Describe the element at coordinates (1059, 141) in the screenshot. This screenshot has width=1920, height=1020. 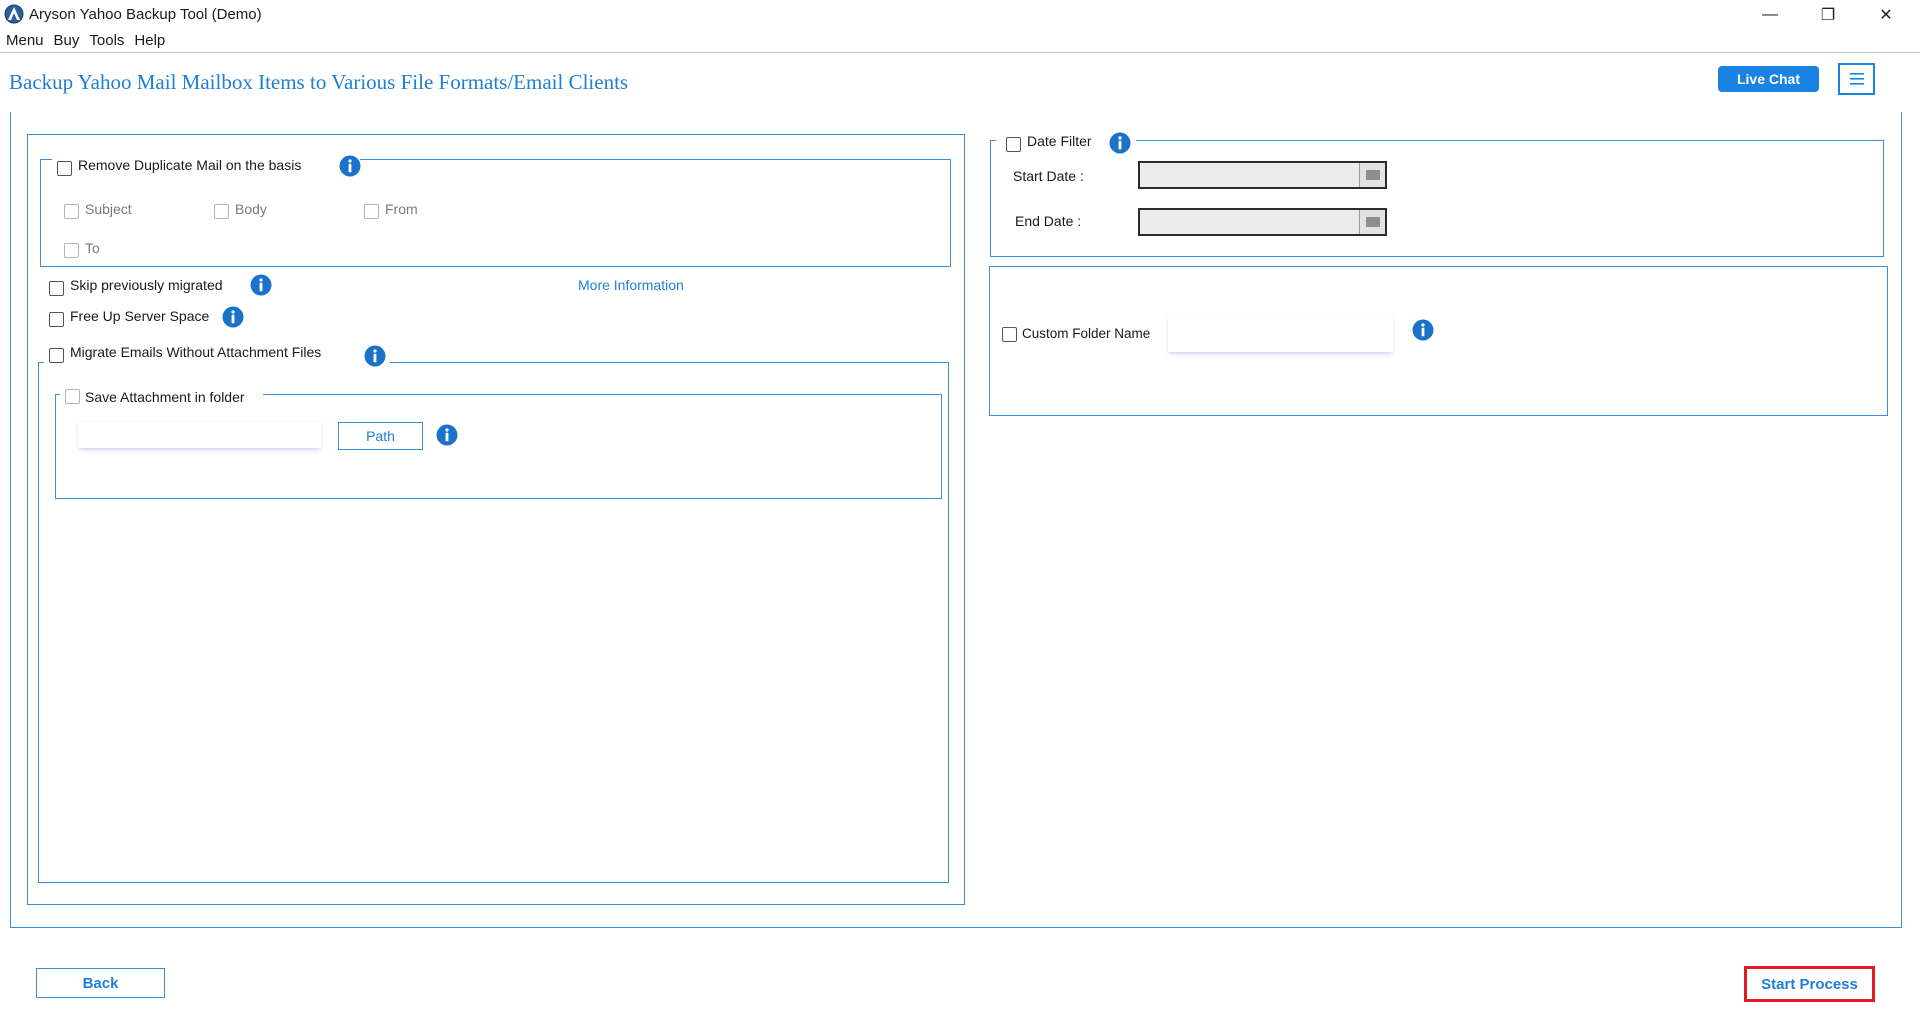
I see `date-filter-label: Date Filter` at that location.